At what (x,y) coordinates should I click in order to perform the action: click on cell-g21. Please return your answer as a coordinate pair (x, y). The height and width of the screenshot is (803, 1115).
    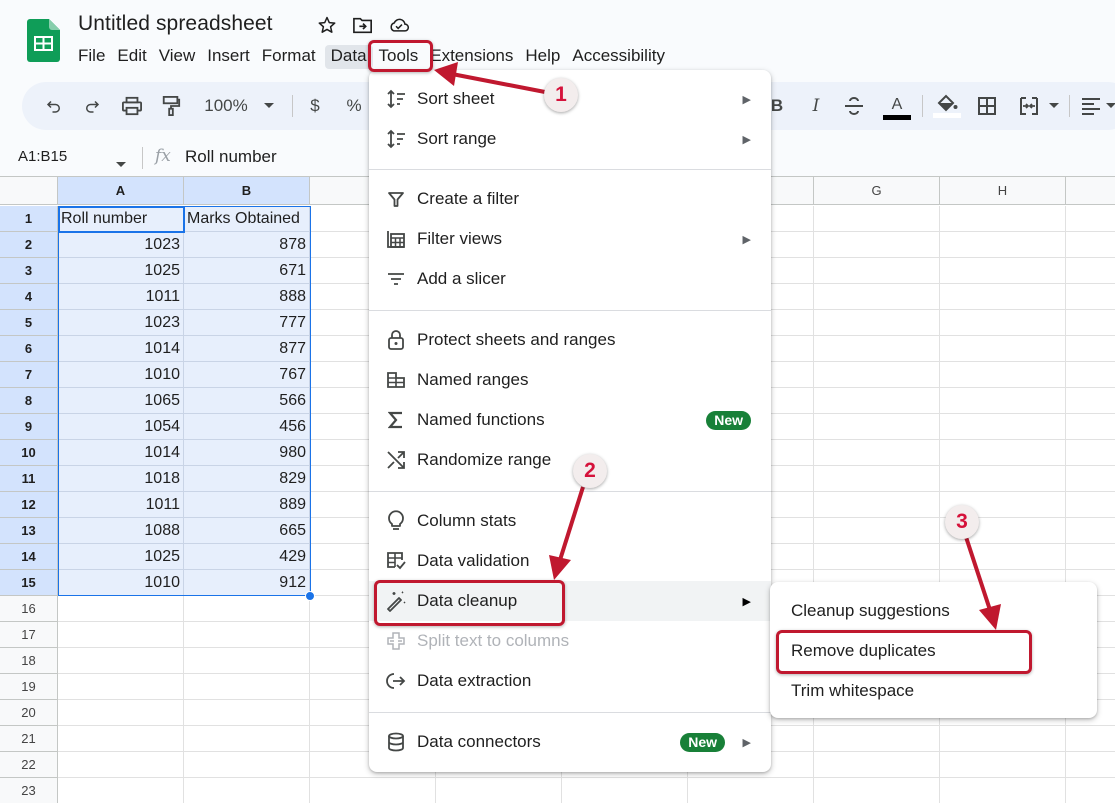
    Looking at the image, I should click on (877, 739).